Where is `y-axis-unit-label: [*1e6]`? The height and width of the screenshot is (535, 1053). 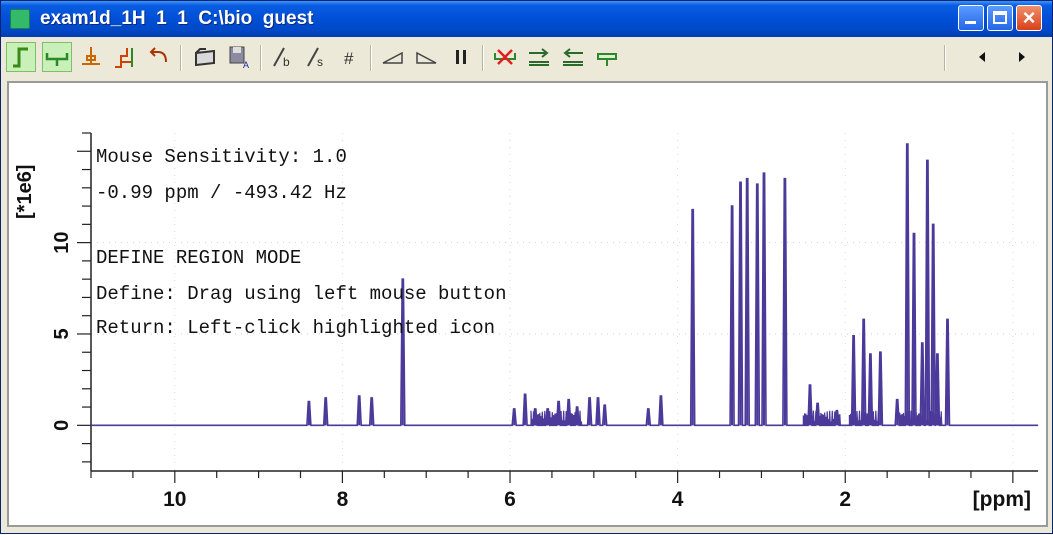 y-axis-unit-label: [*1e6] is located at coordinates (25, 192).